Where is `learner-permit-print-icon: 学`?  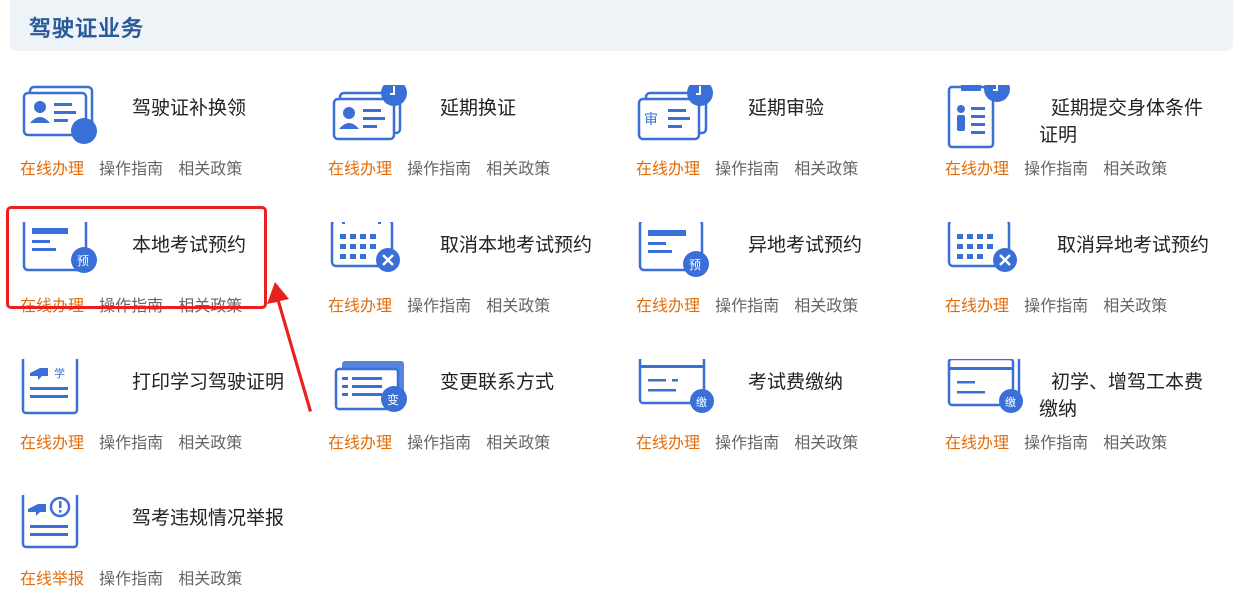
learner-permit-print-icon: 学 is located at coordinates (60, 392).